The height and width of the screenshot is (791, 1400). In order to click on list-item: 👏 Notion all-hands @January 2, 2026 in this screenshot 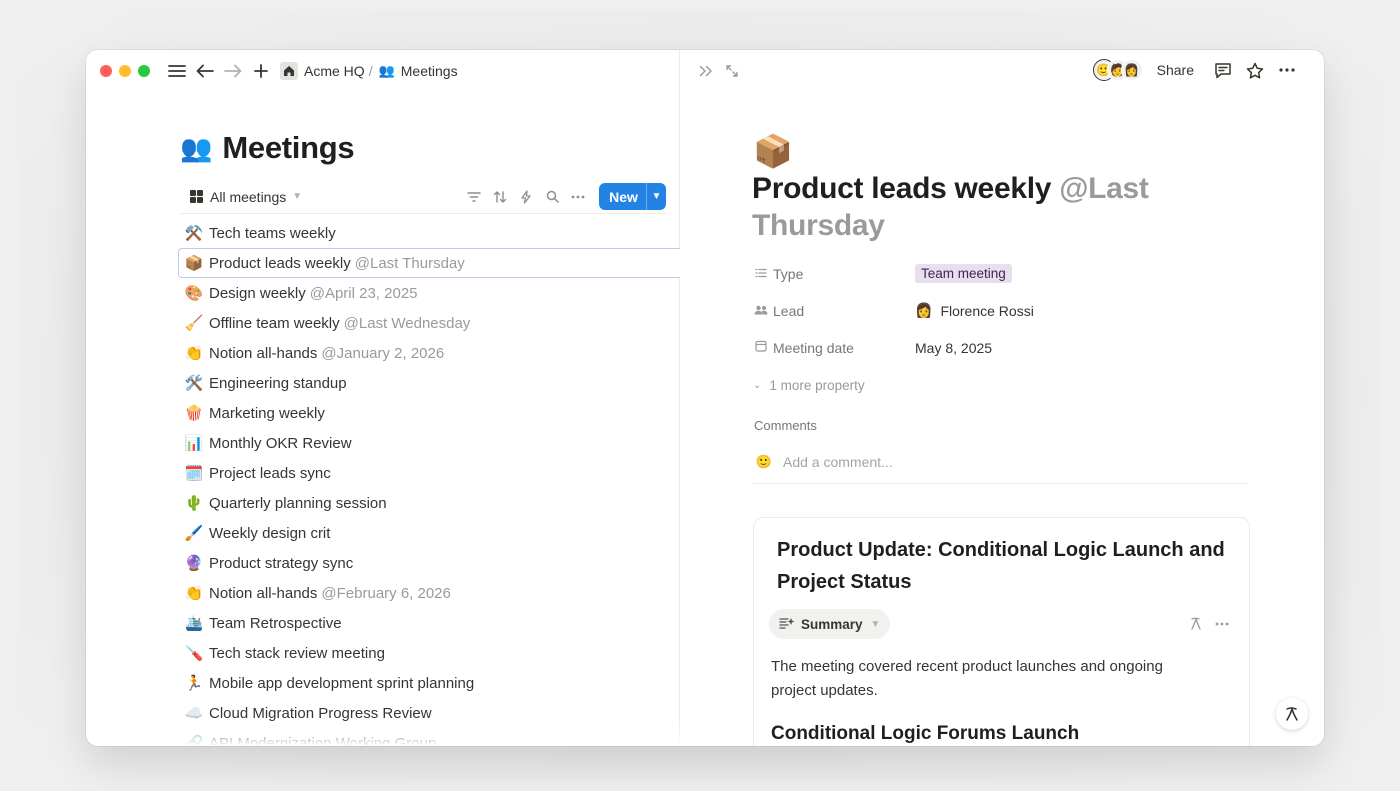, I will do `click(429, 353)`.